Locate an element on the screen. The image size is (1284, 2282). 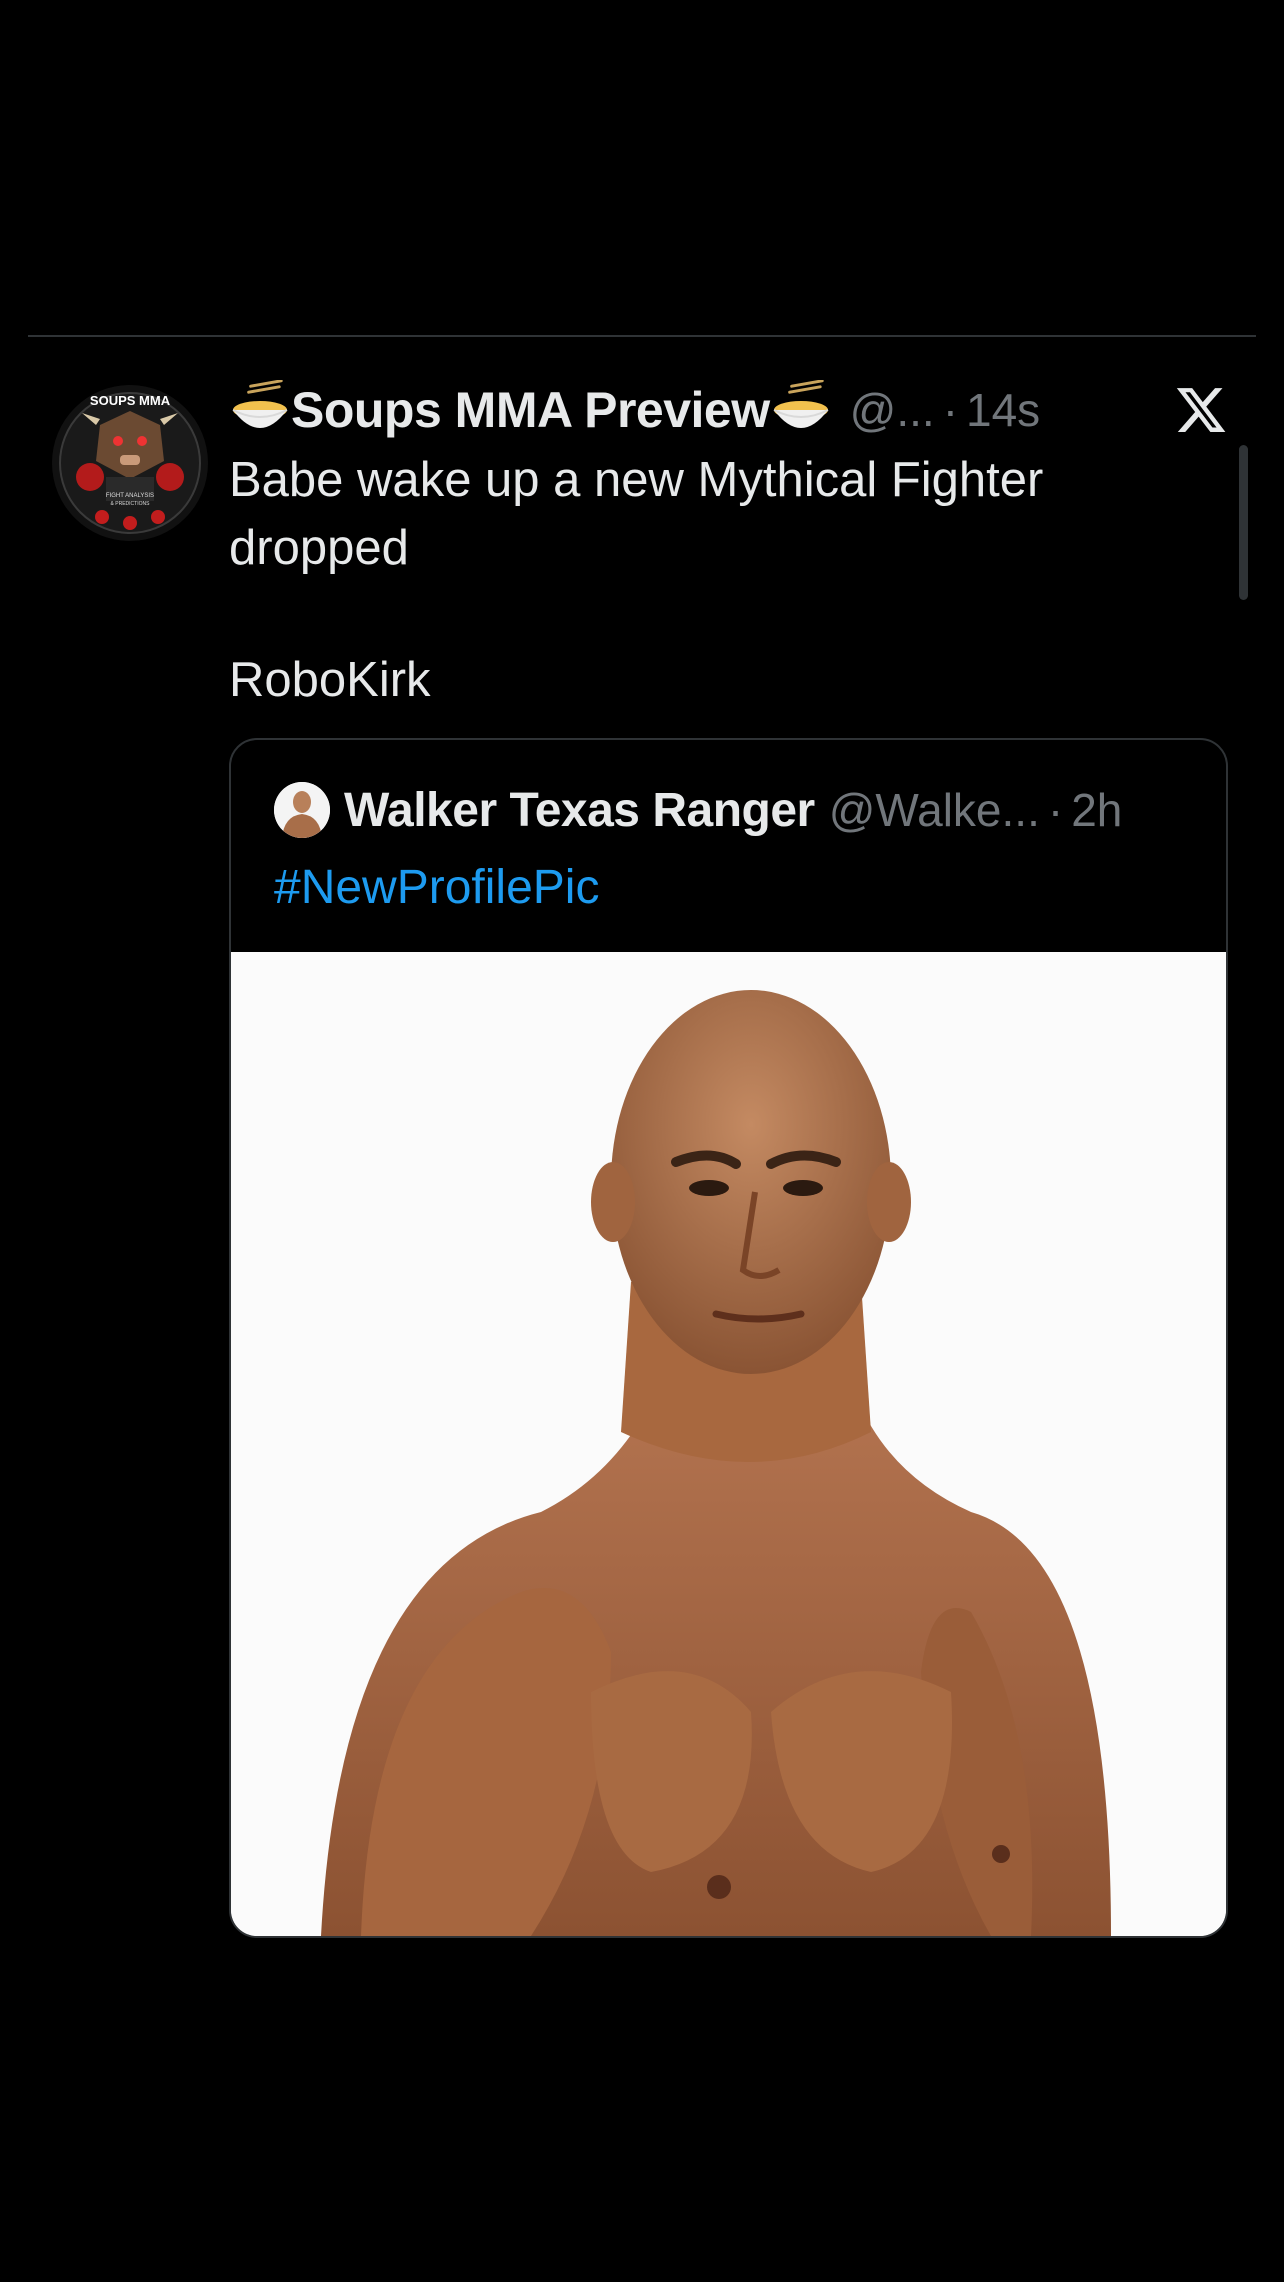
tweet-header: Soups MMA Preview @... · 14s is located at coordinates (634, 410).